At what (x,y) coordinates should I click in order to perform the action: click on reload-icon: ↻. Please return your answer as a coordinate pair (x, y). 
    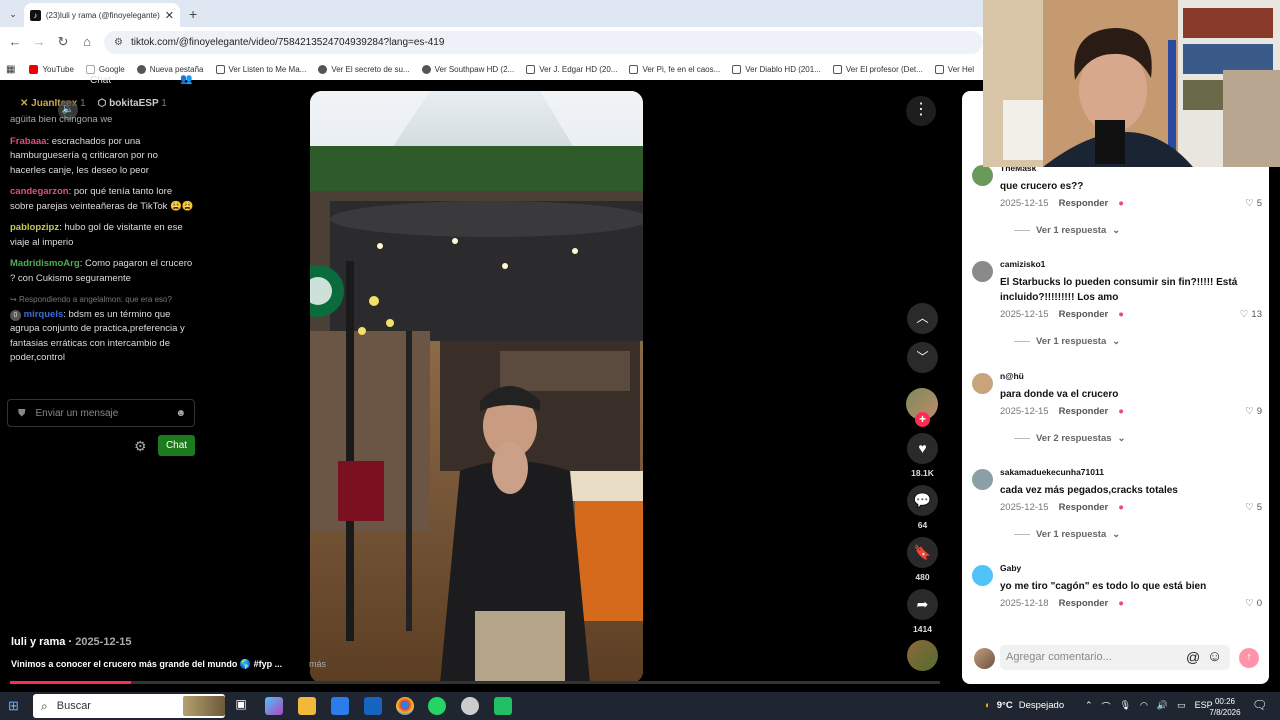
    Looking at the image, I should click on (63, 42).